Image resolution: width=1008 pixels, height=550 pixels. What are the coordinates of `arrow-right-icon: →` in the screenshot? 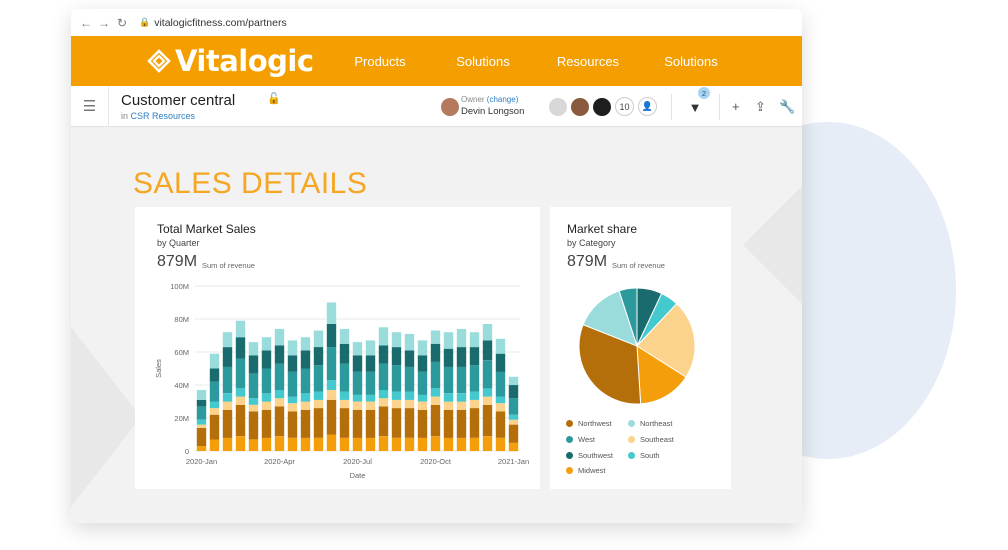 It's located at (104, 23).